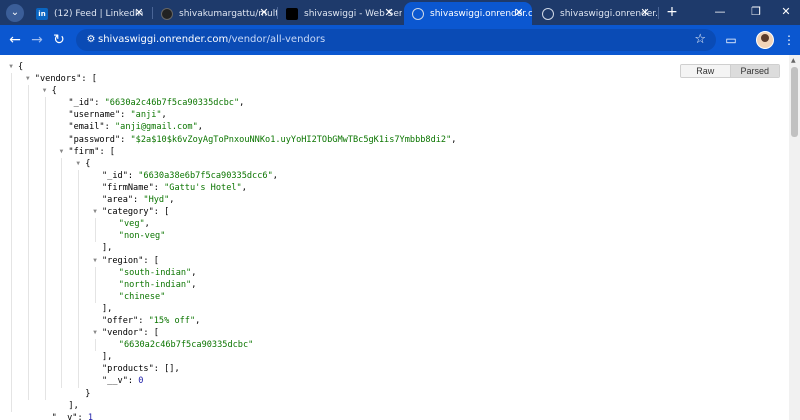  Describe the element at coordinates (156, 127) in the screenshot. I see `json-string-value: "anji@gmail.com"` at that location.